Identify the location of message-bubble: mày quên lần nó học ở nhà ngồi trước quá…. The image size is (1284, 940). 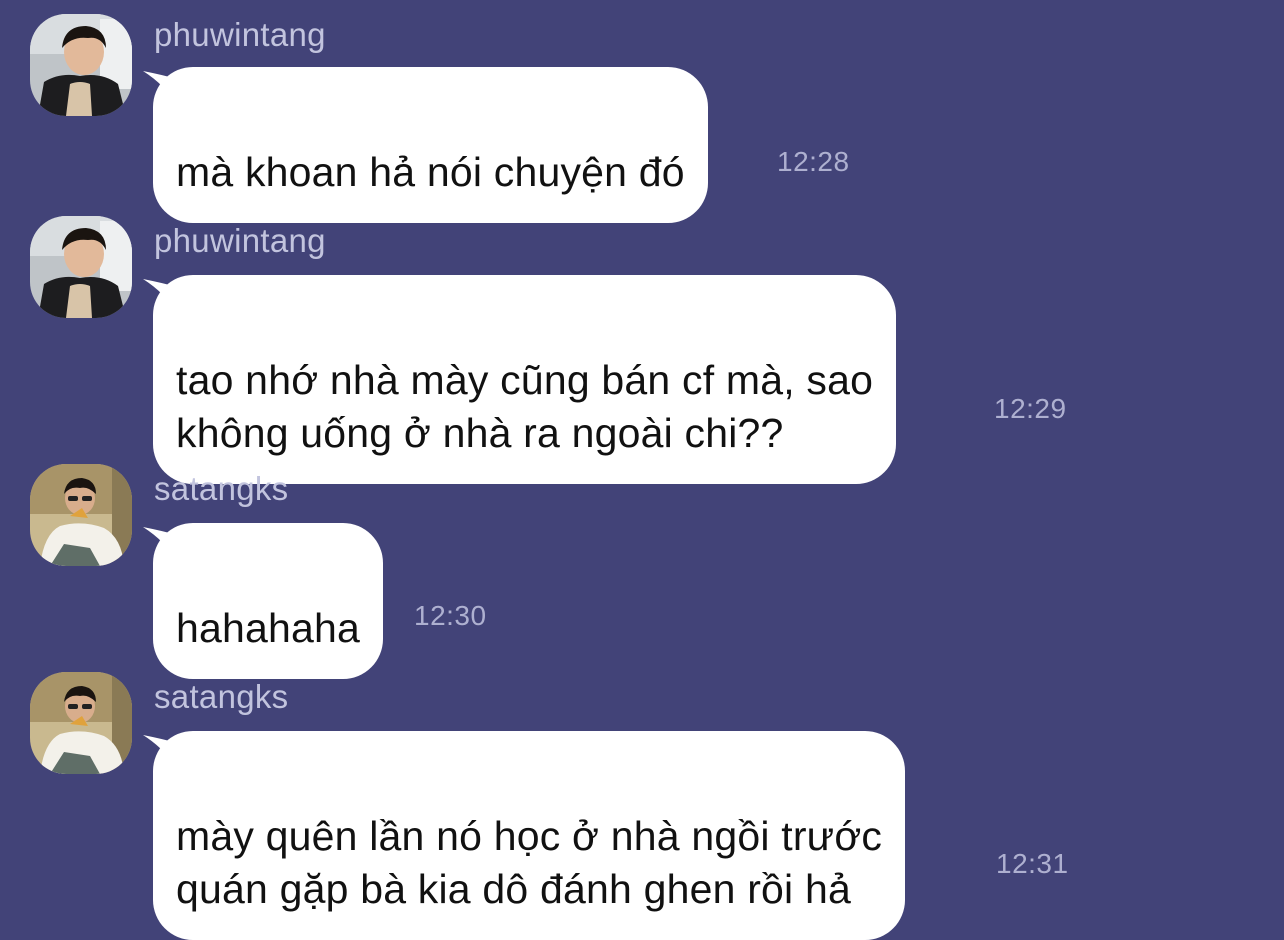
(529, 835).